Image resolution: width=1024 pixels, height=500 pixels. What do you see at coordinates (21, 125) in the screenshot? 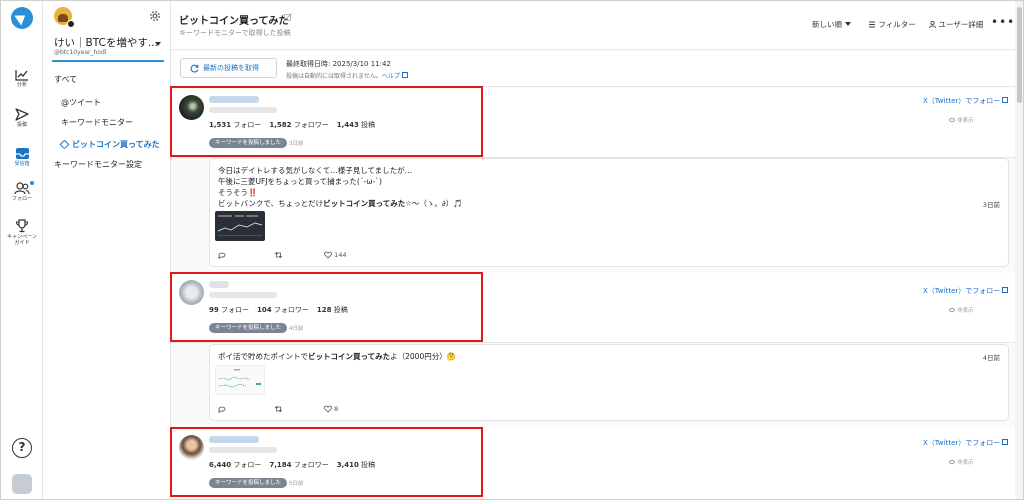
I see `rail-label-post: 投稿` at bounding box center [21, 125].